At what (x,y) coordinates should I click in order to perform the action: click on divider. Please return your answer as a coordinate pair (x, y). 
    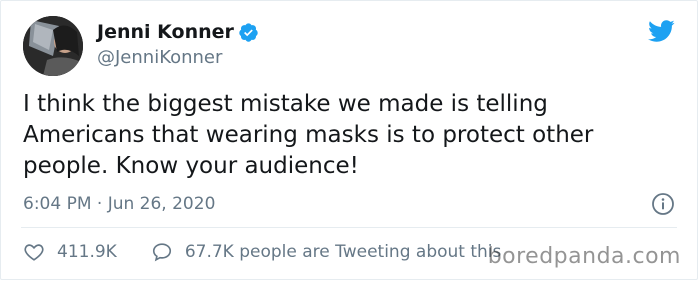
    Looking at the image, I should click on (349, 227).